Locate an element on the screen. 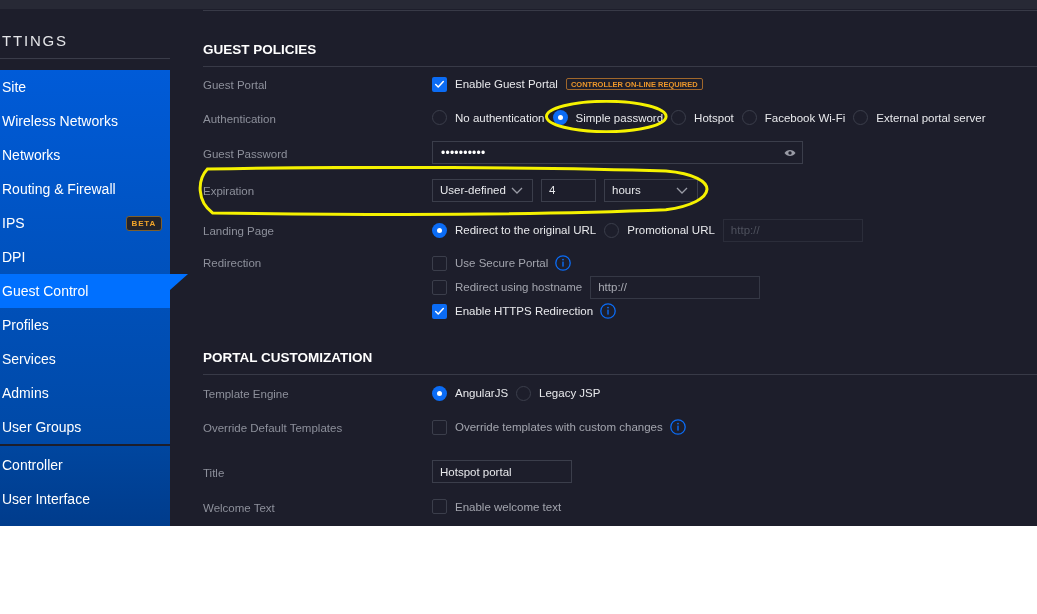  radio-label: Hotspot is located at coordinates (714, 117).